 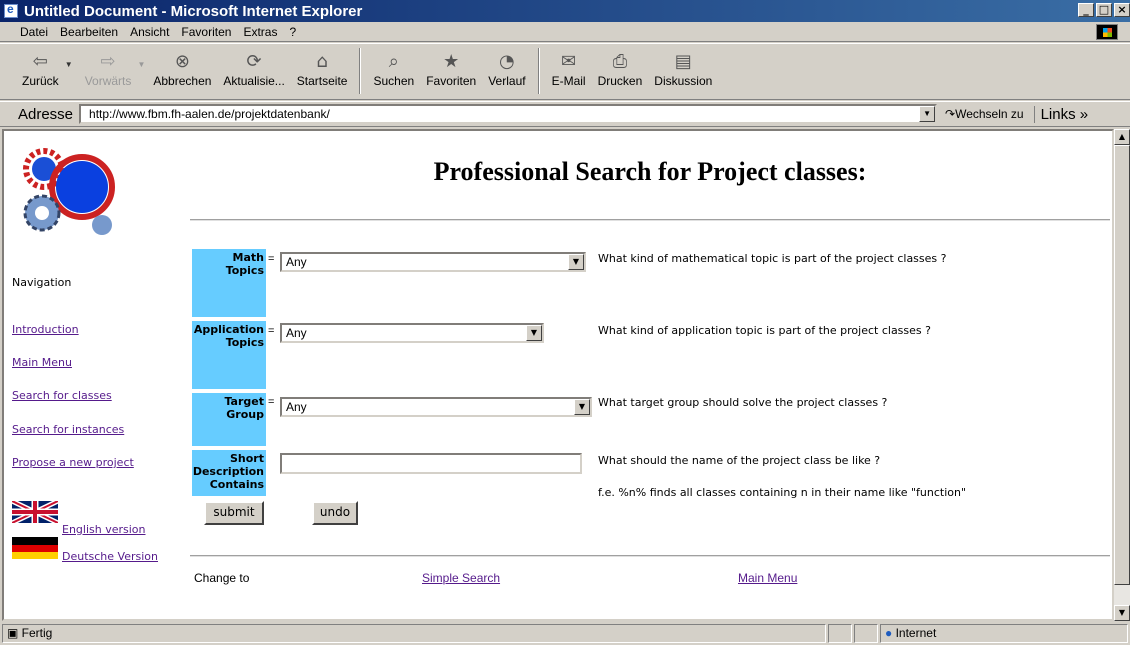 What do you see at coordinates (104, 529) in the screenshot?
I see `english-version-link: English version` at bounding box center [104, 529].